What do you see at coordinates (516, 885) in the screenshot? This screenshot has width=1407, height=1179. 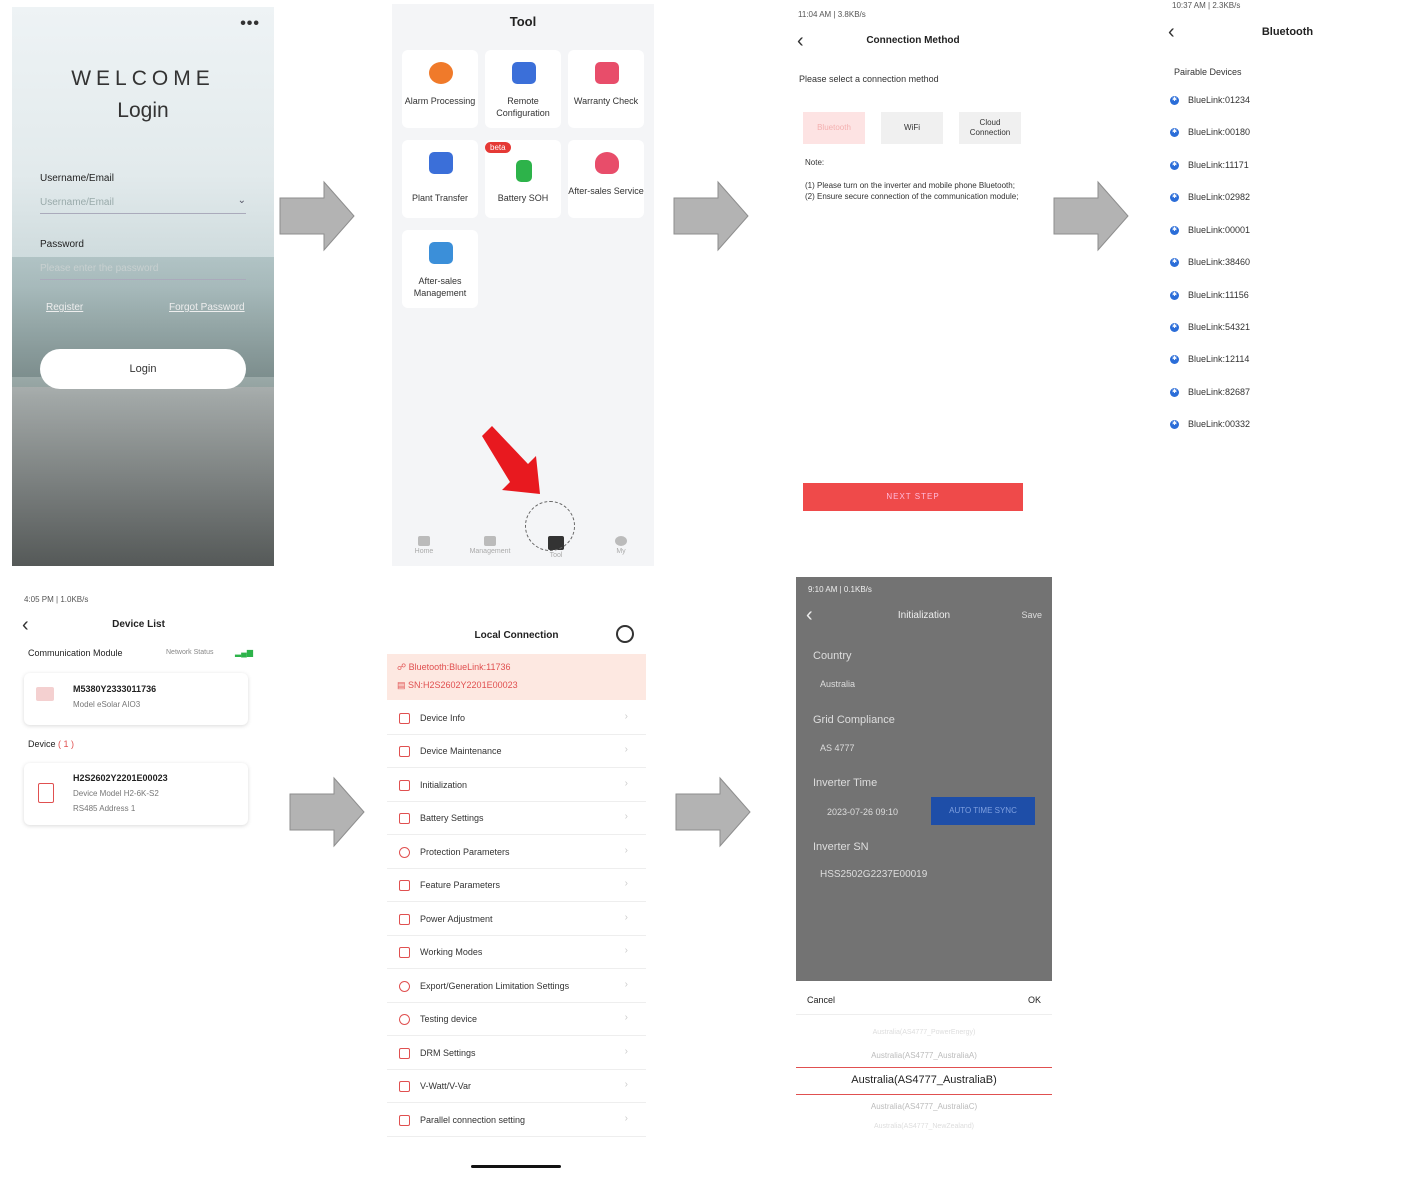 I see `menu-item-feature-parameters: Feature Parameters ›` at bounding box center [516, 885].